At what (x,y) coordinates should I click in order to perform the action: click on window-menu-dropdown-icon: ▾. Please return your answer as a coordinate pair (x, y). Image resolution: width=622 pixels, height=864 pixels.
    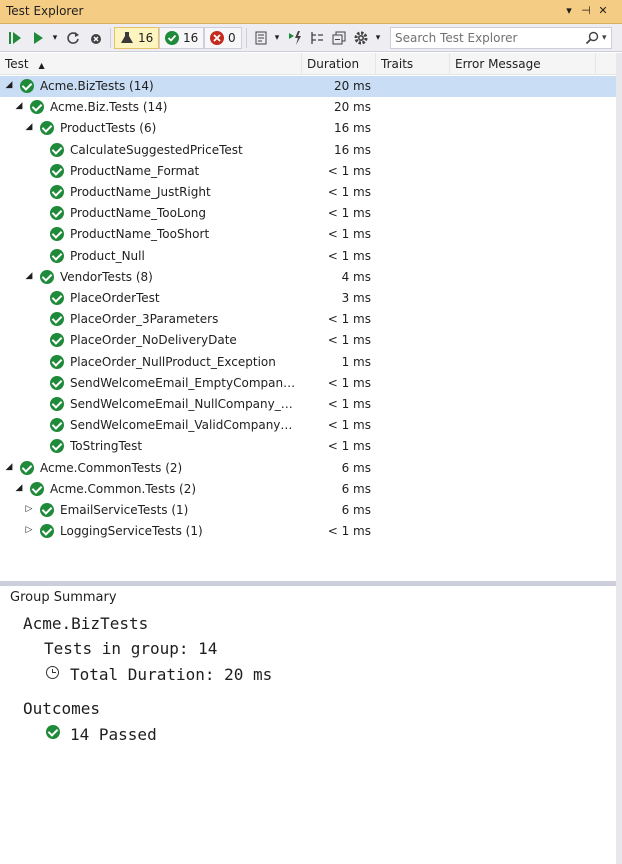
    Looking at the image, I should click on (569, 10).